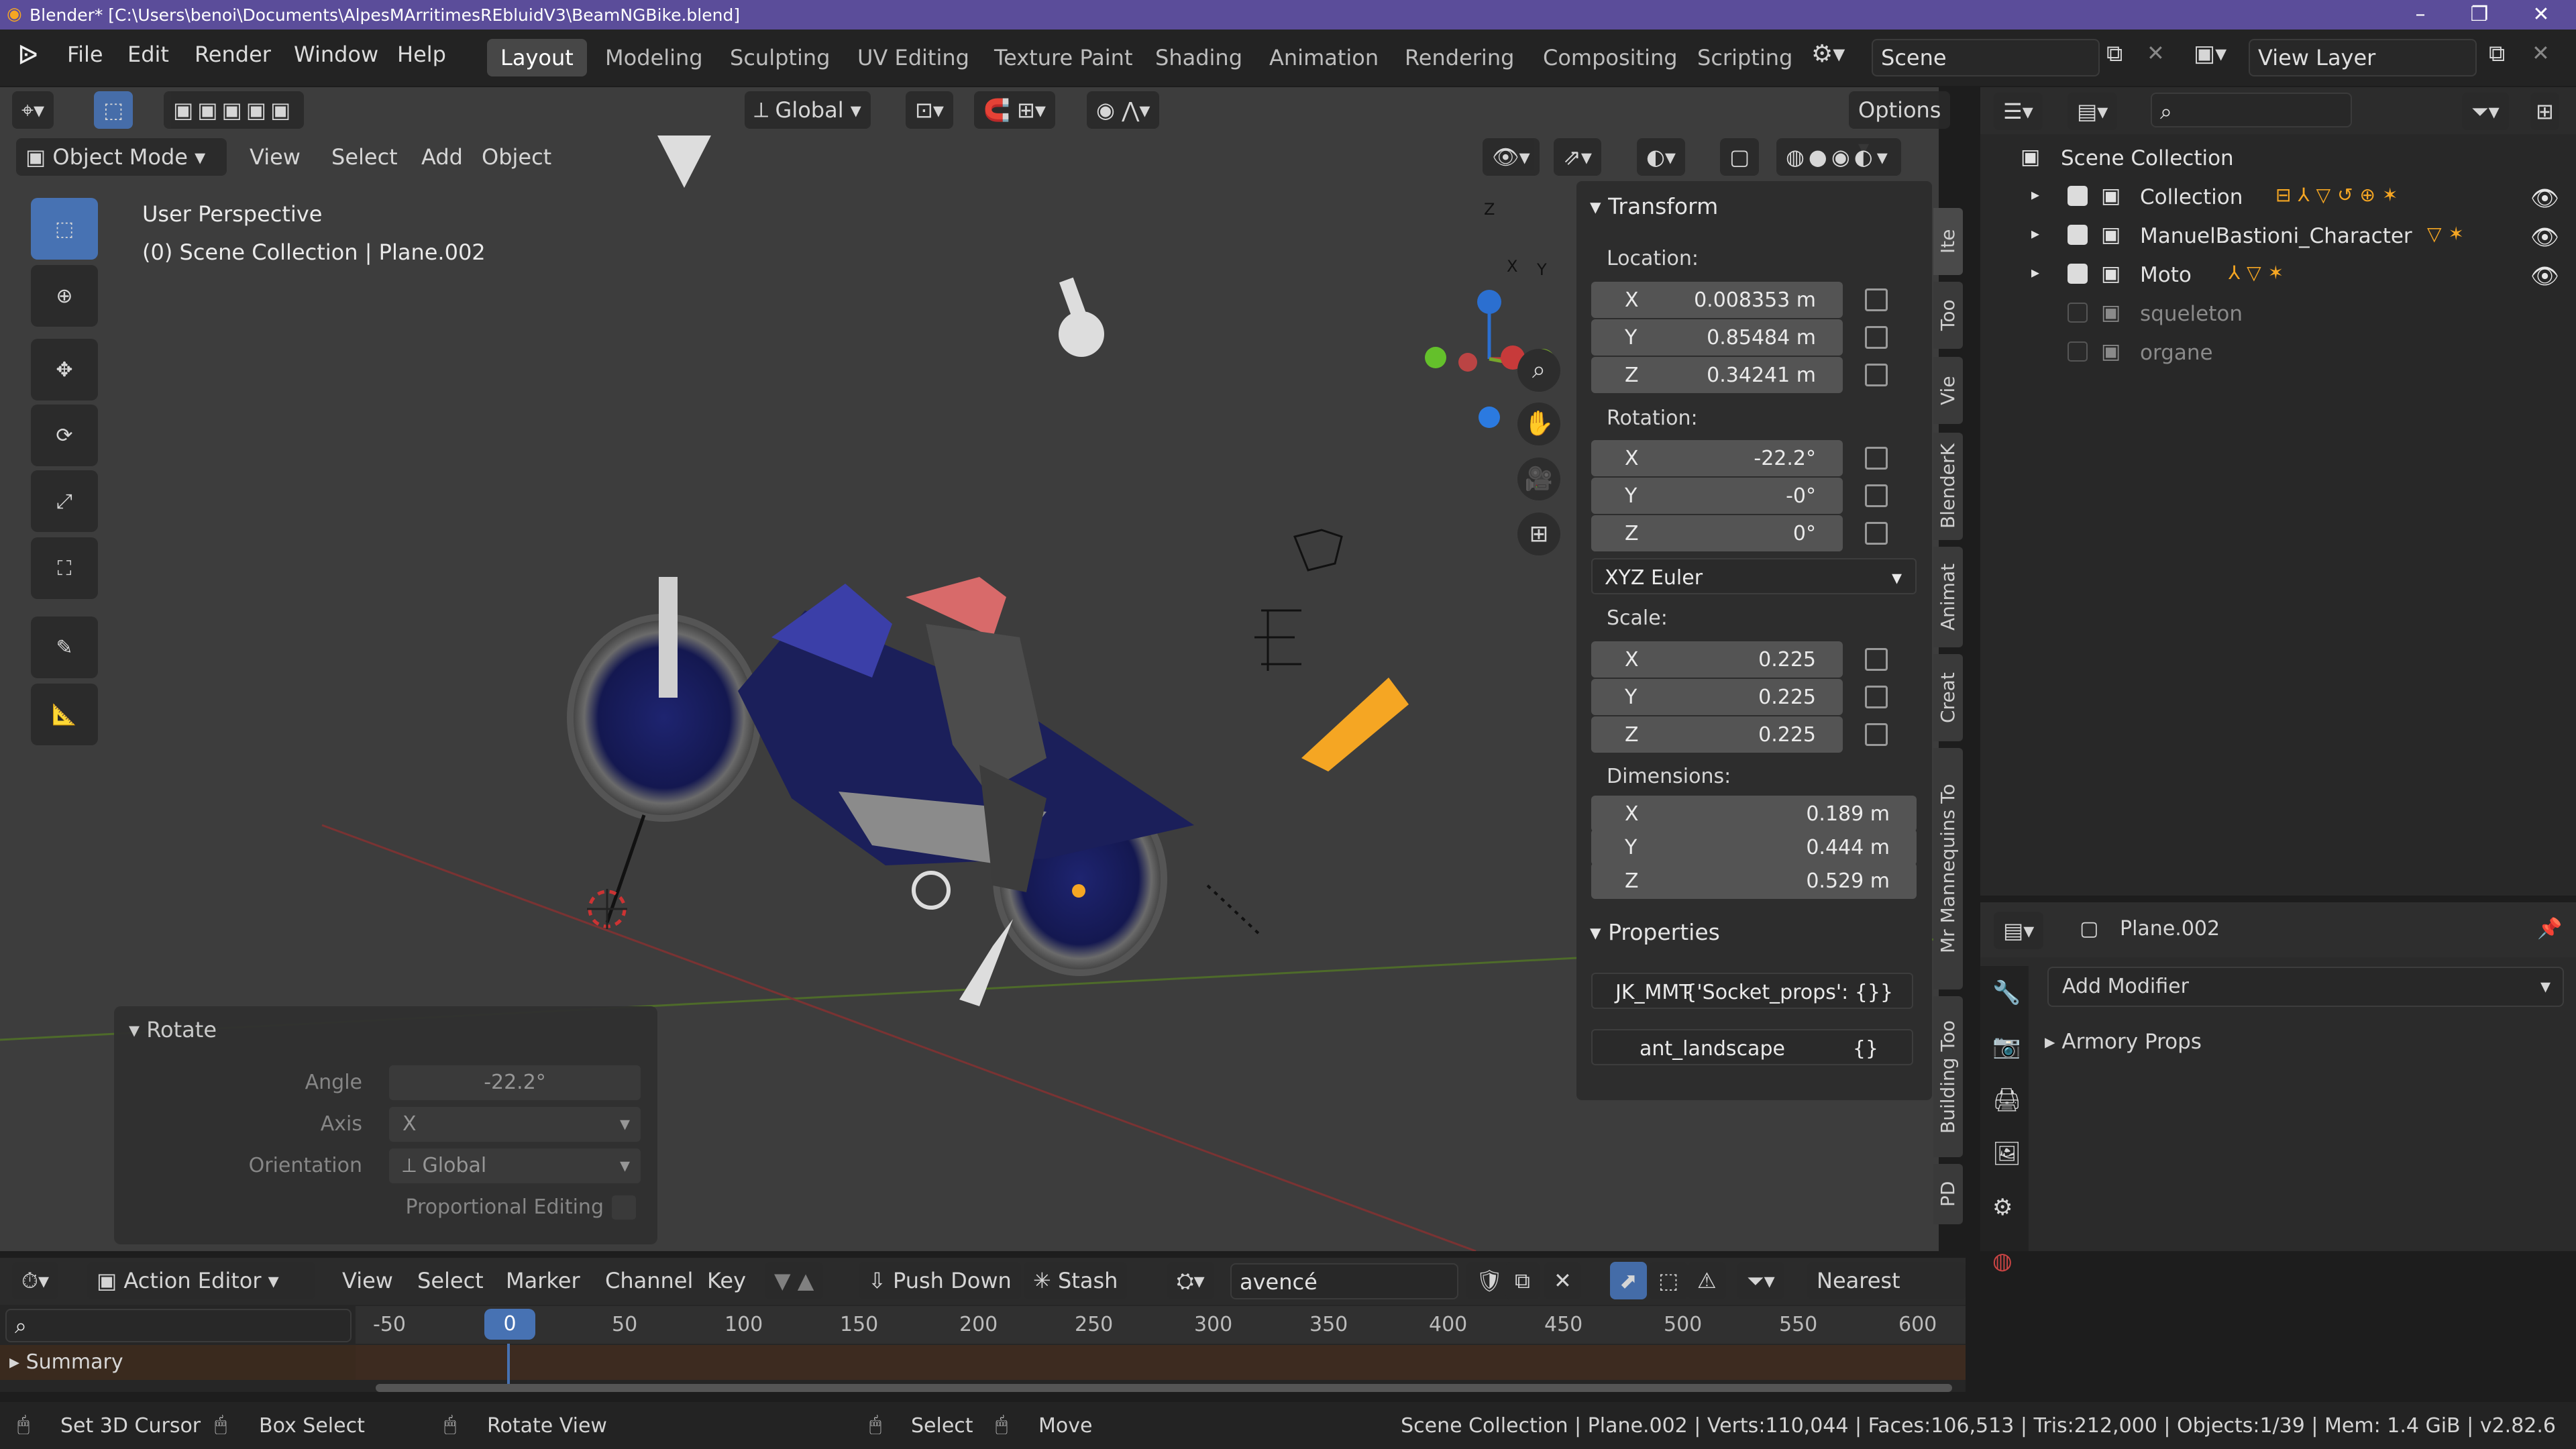  What do you see at coordinates (1986, 57) in the screenshot?
I see `scene-name-field: Scene` at bounding box center [1986, 57].